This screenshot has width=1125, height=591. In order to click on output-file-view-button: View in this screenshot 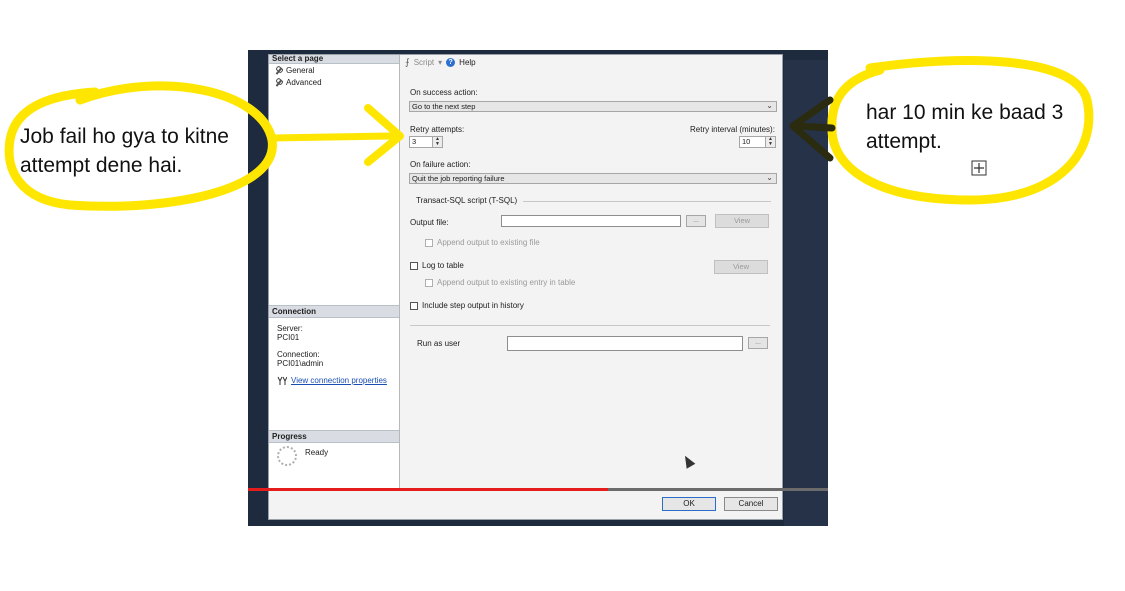, I will do `click(742, 221)`.